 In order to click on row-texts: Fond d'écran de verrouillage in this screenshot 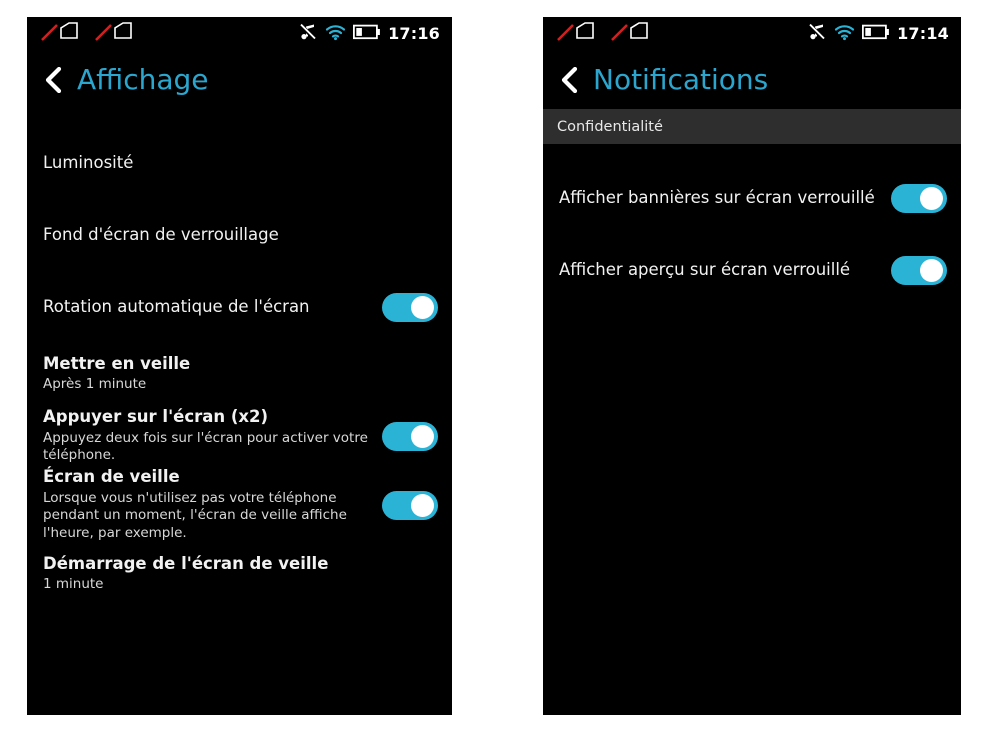, I will do `click(240, 235)`.